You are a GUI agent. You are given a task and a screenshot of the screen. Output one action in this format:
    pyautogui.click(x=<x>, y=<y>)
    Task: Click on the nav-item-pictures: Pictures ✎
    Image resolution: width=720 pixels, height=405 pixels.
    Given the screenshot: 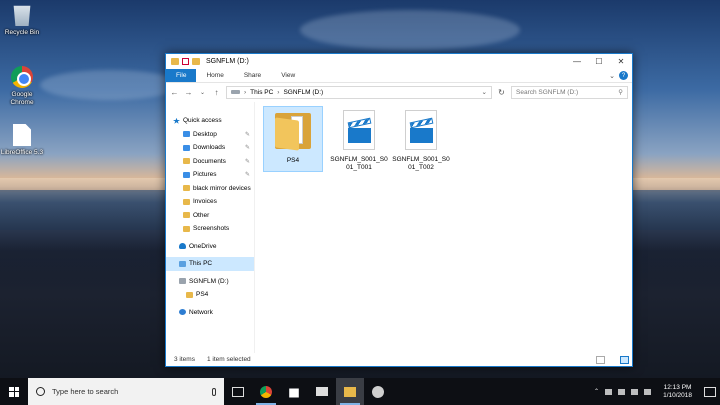 What is the action you would take?
    pyautogui.click(x=210, y=175)
    